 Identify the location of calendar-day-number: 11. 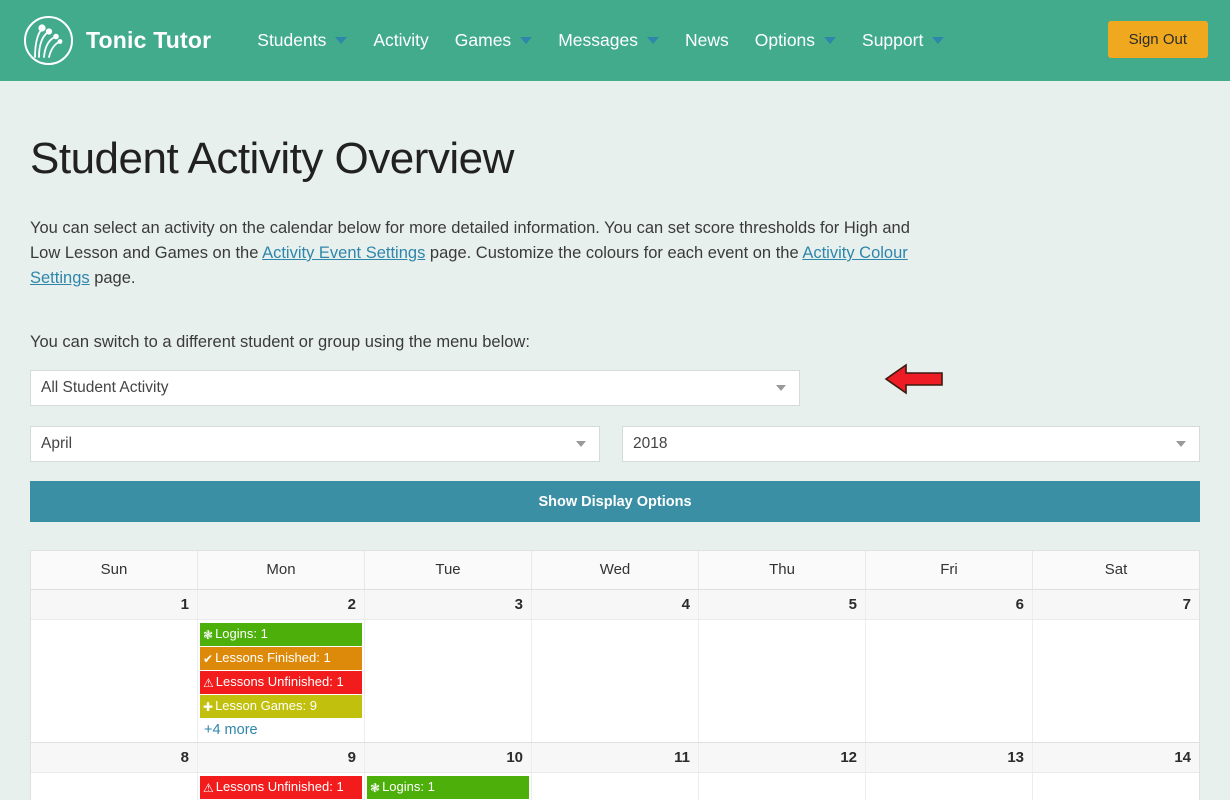
(615, 757).